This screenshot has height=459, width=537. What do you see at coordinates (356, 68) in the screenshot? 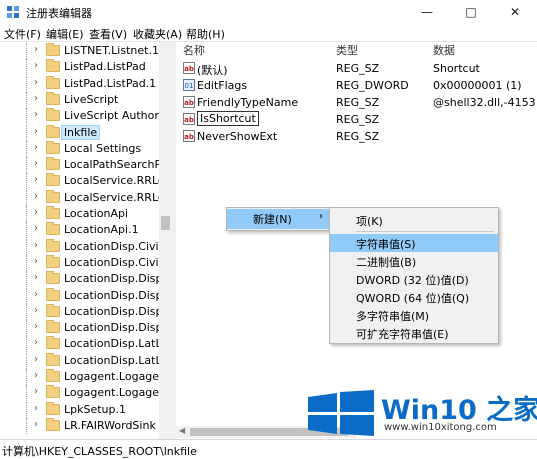
I see `value-row: ab (默认) REG_SZ Shortcut` at bounding box center [356, 68].